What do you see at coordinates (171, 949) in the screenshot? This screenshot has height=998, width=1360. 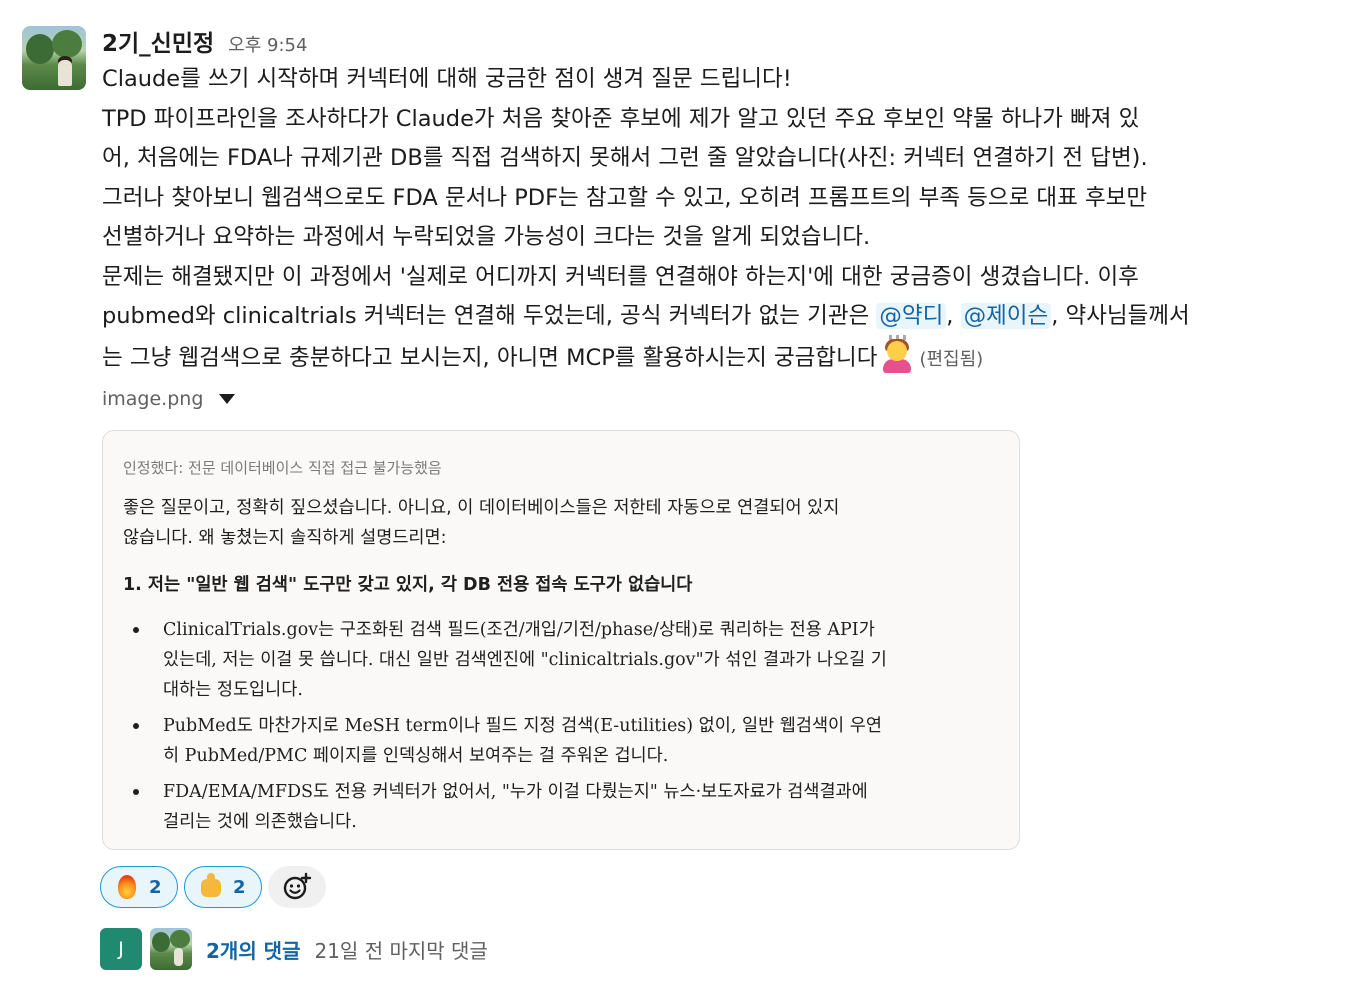 I see `thread-participant-avatar` at bounding box center [171, 949].